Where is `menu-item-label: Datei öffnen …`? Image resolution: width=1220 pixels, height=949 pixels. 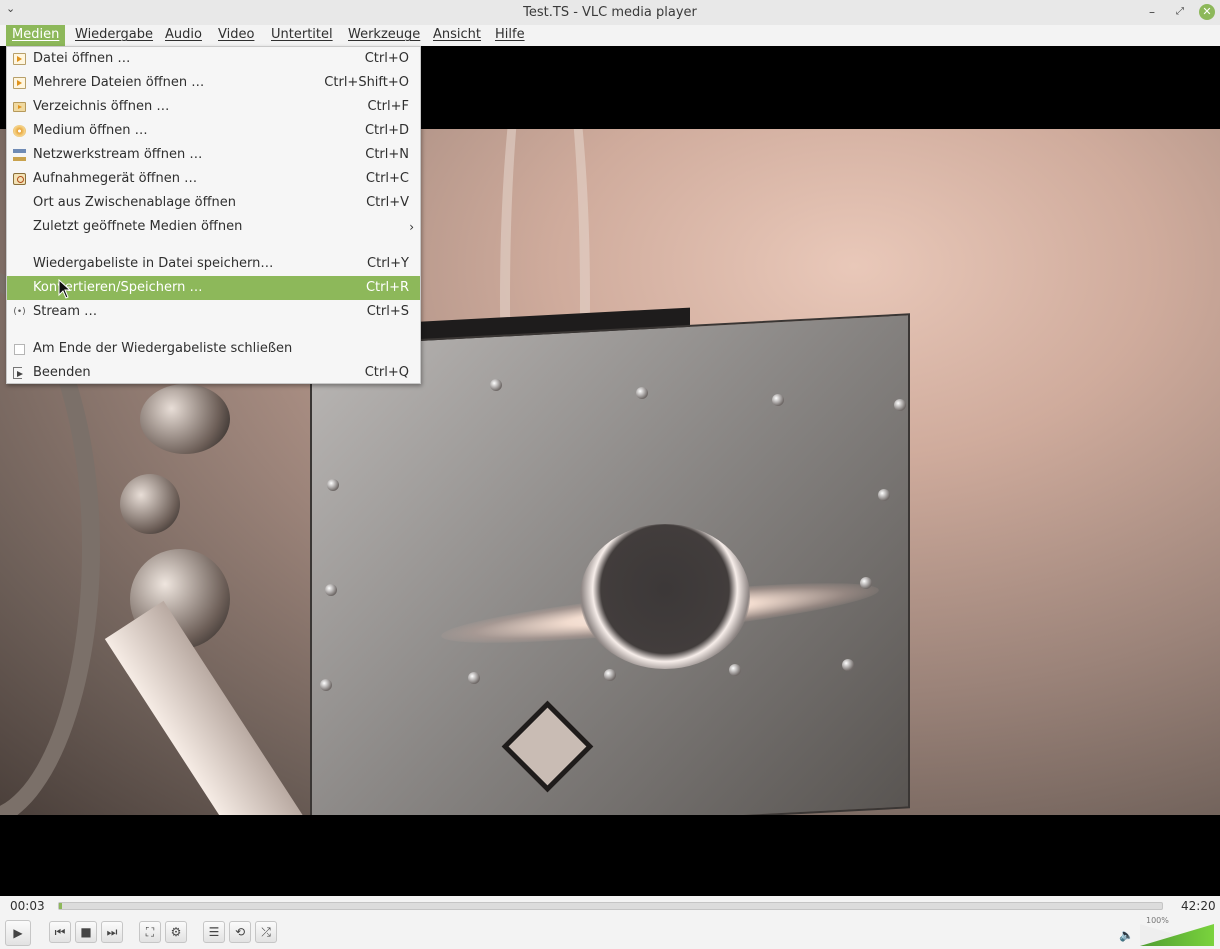 menu-item-label: Datei öffnen … is located at coordinates (82, 58).